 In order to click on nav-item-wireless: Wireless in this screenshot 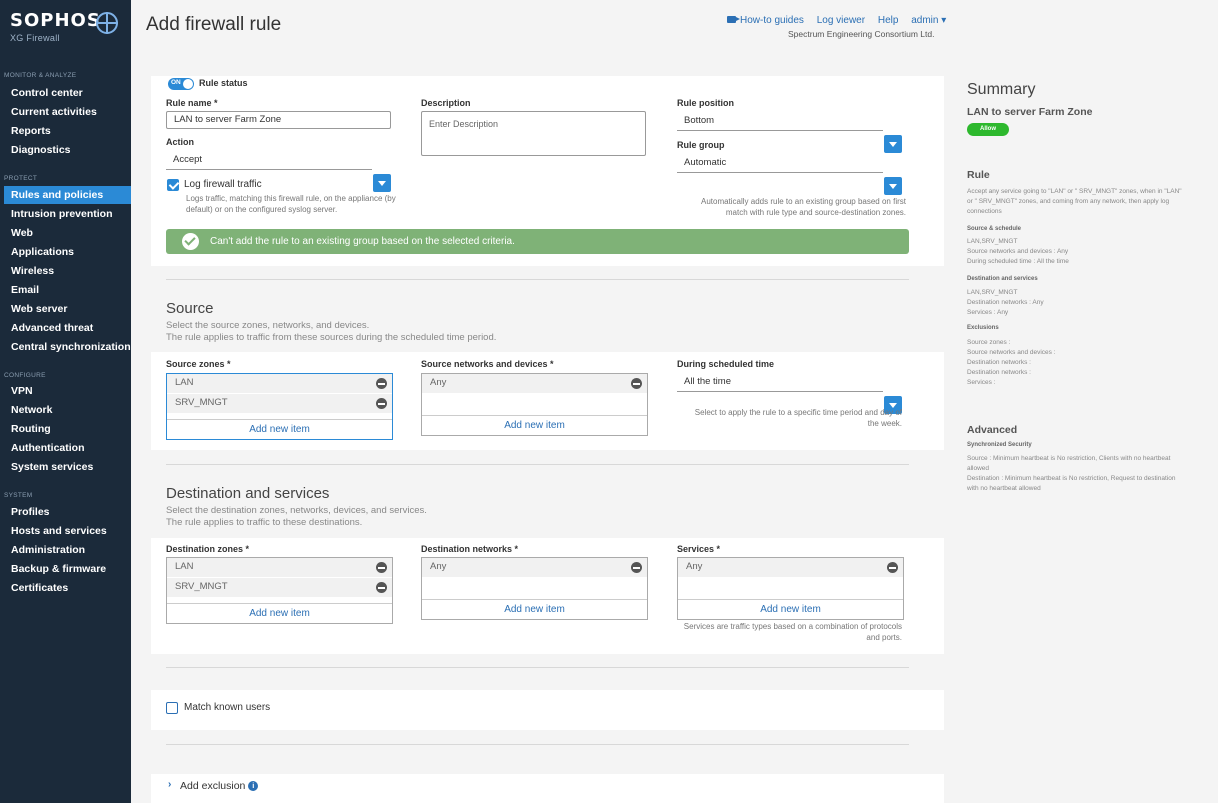, I will do `click(32, 271)`.